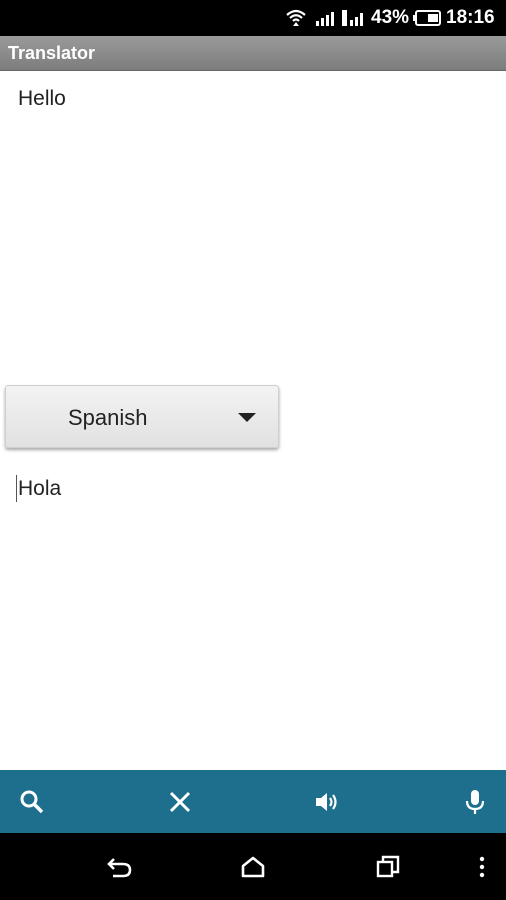 The image size is (506, 900). I want to click on clock: 18:16, so click(470, 17).